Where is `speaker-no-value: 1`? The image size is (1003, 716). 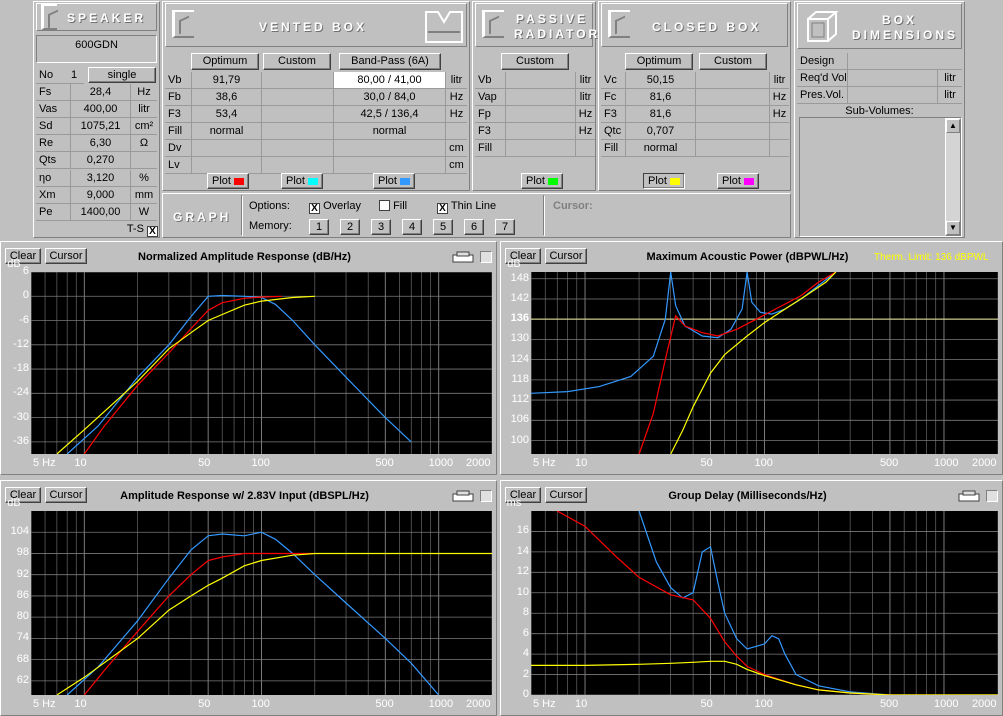 speaker-no-value: 1 is located at coordinates (74, 75).